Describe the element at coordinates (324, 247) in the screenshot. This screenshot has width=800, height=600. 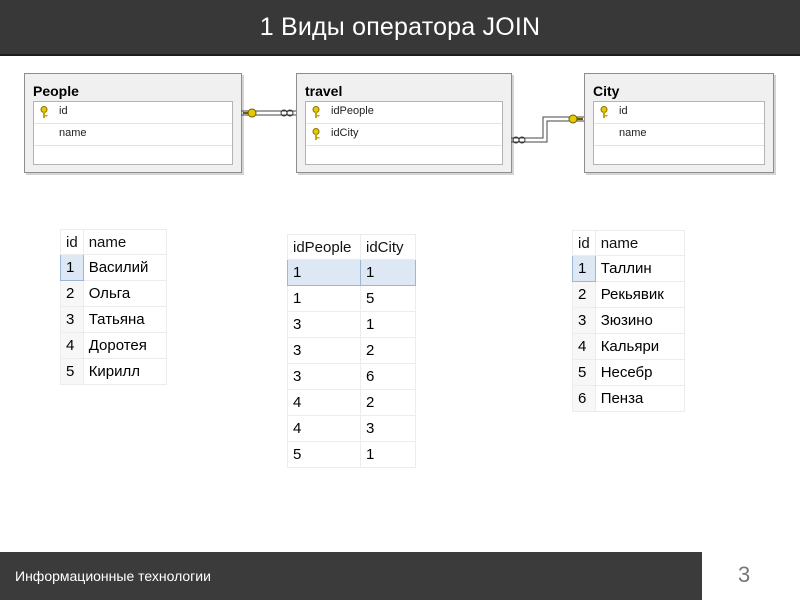
I see `column-header: idPeople` at that location.